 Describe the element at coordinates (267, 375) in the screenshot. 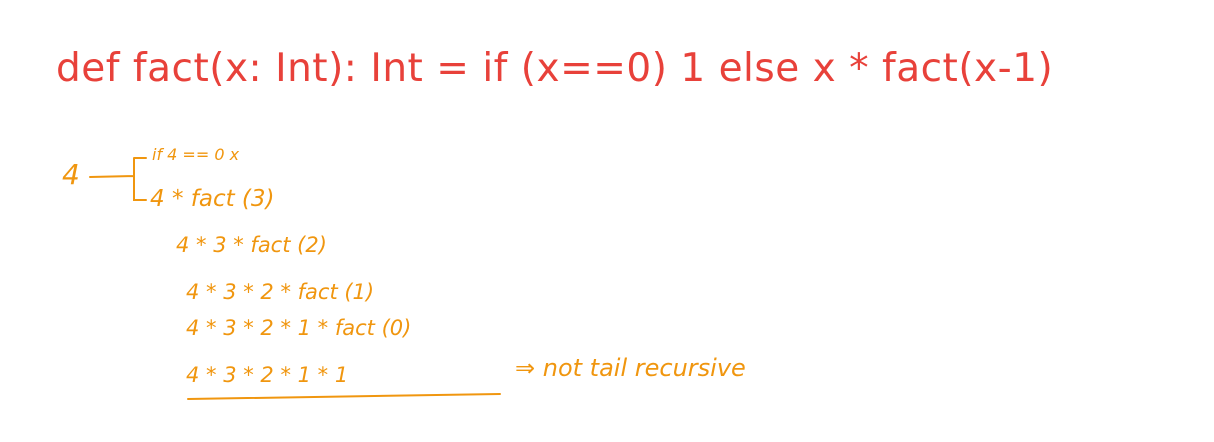

I see `trace-step: 4 * 3 * 2 * 1 * 1` at that location.